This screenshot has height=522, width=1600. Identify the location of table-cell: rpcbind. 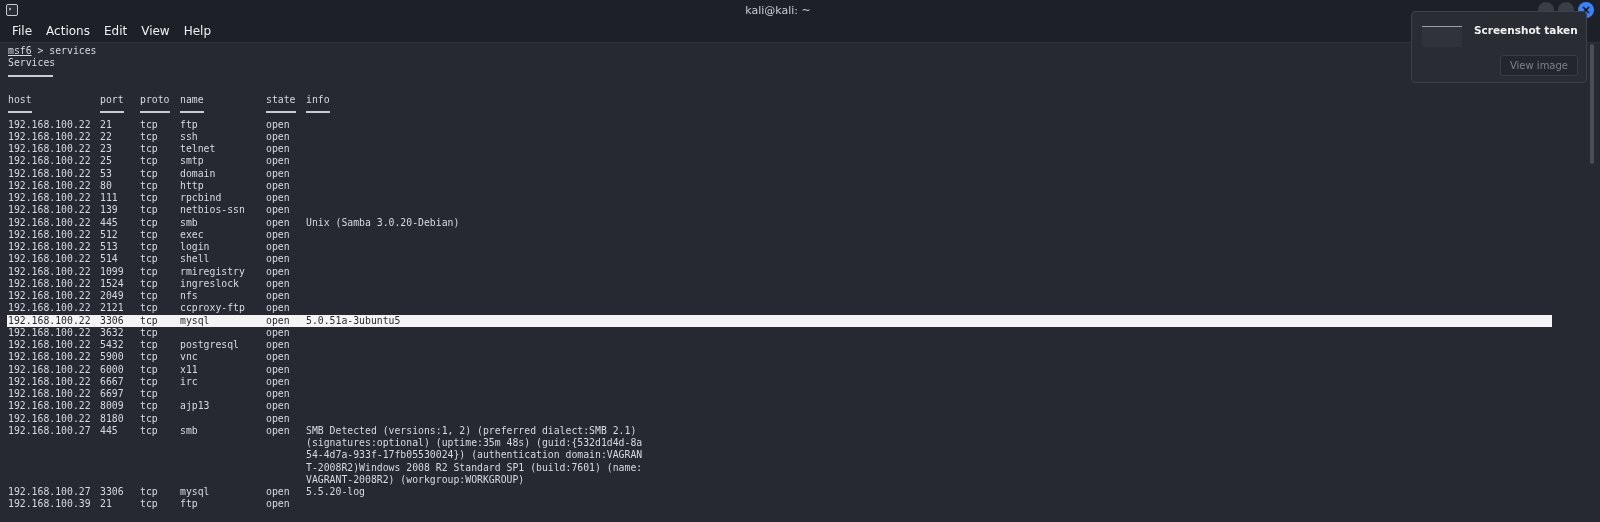
(201, 197).